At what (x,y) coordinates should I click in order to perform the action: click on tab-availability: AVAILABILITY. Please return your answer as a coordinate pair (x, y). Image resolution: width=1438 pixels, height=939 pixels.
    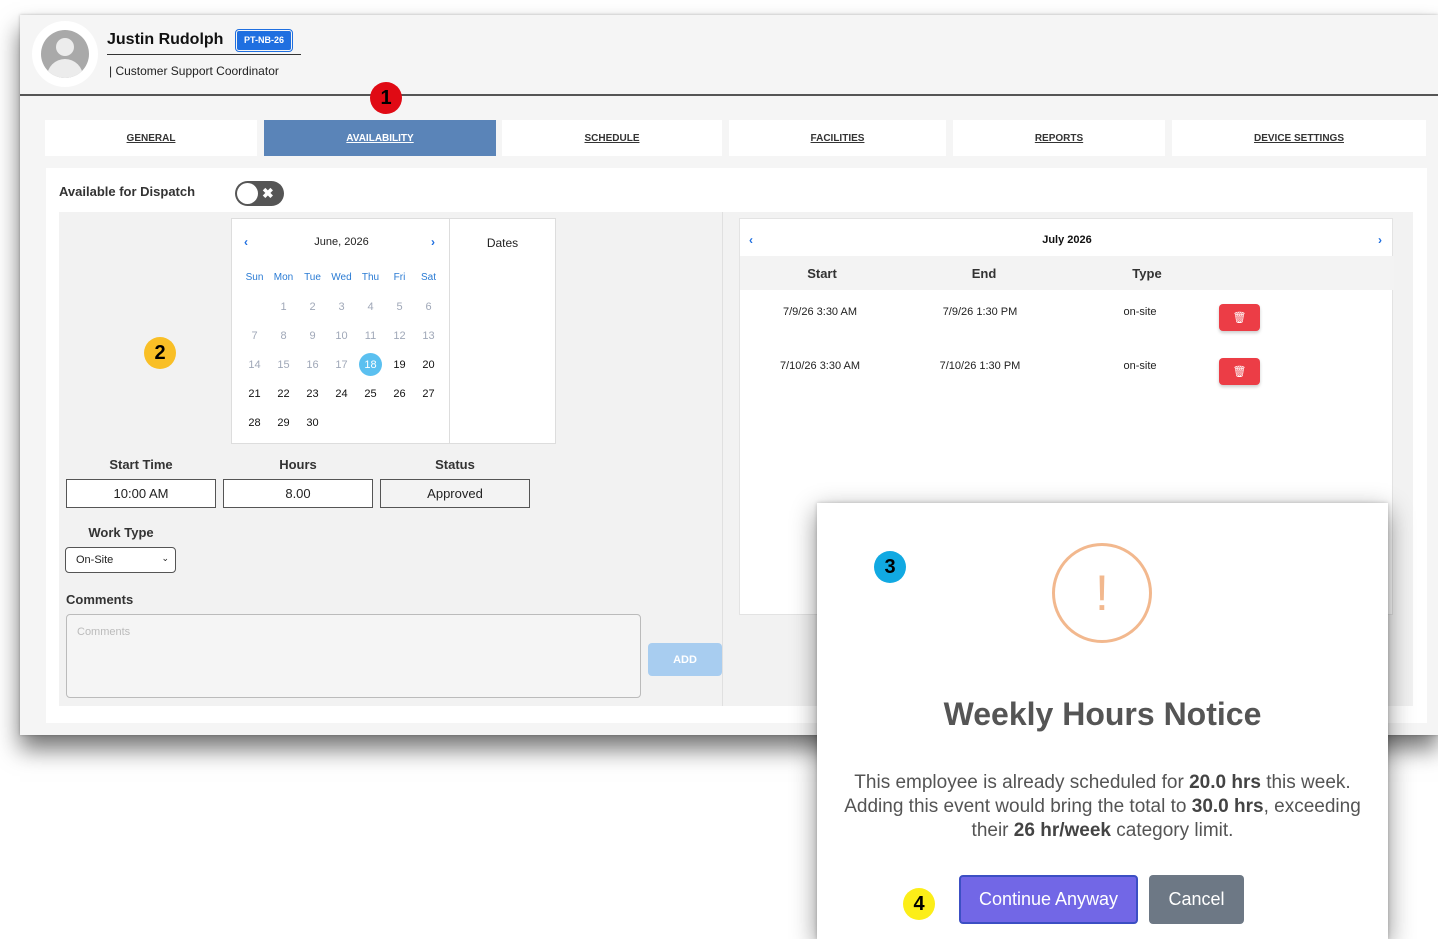
    Looking at the image, I should click on (380, 138).